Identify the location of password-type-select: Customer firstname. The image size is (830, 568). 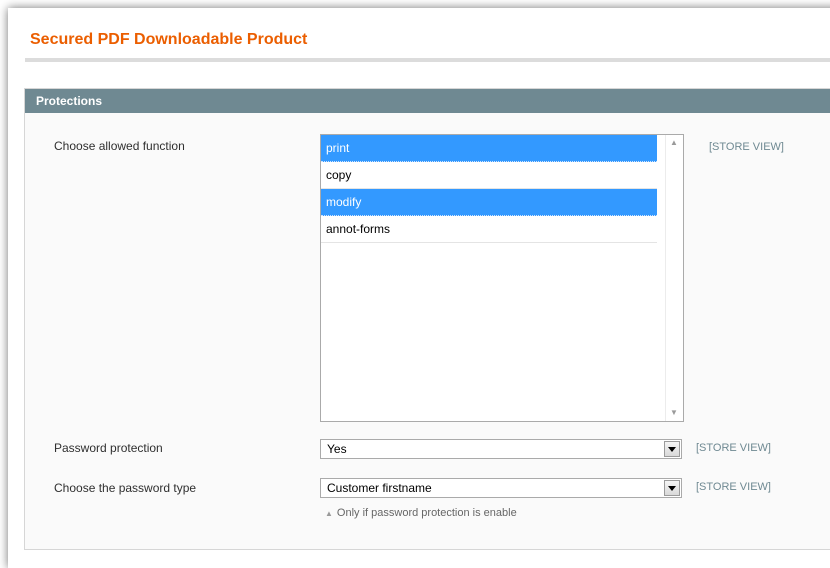
(501, 488).